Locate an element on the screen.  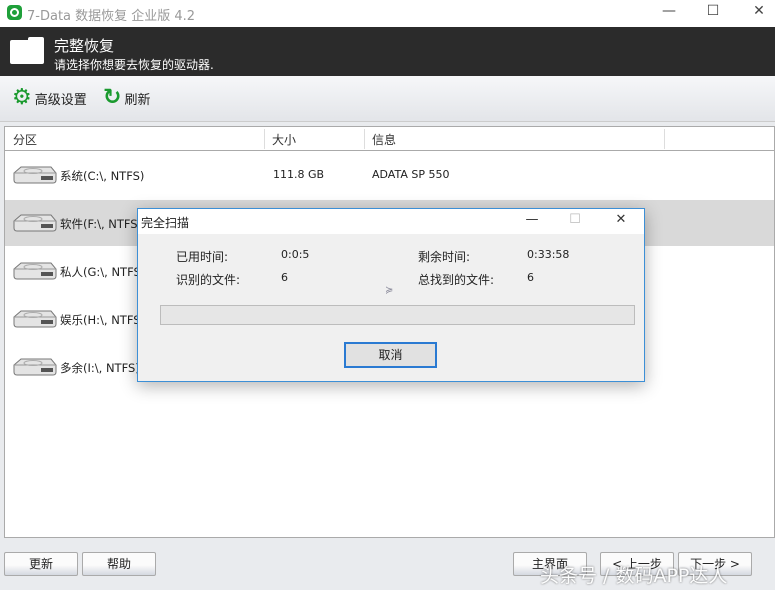
refresh-button: ↻ 刷新 is located at coordinates (127, 97).